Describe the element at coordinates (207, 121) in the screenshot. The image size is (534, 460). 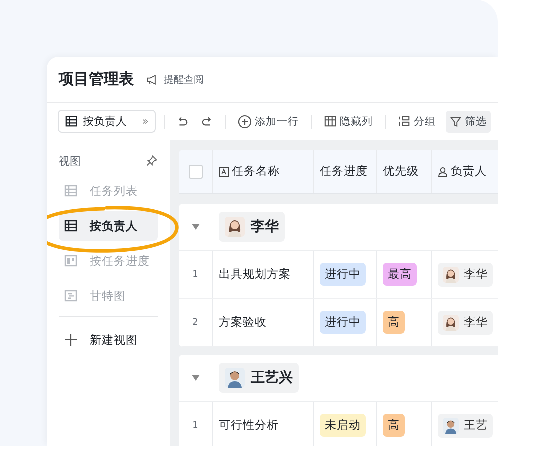
I see `redo-icon` at that location.